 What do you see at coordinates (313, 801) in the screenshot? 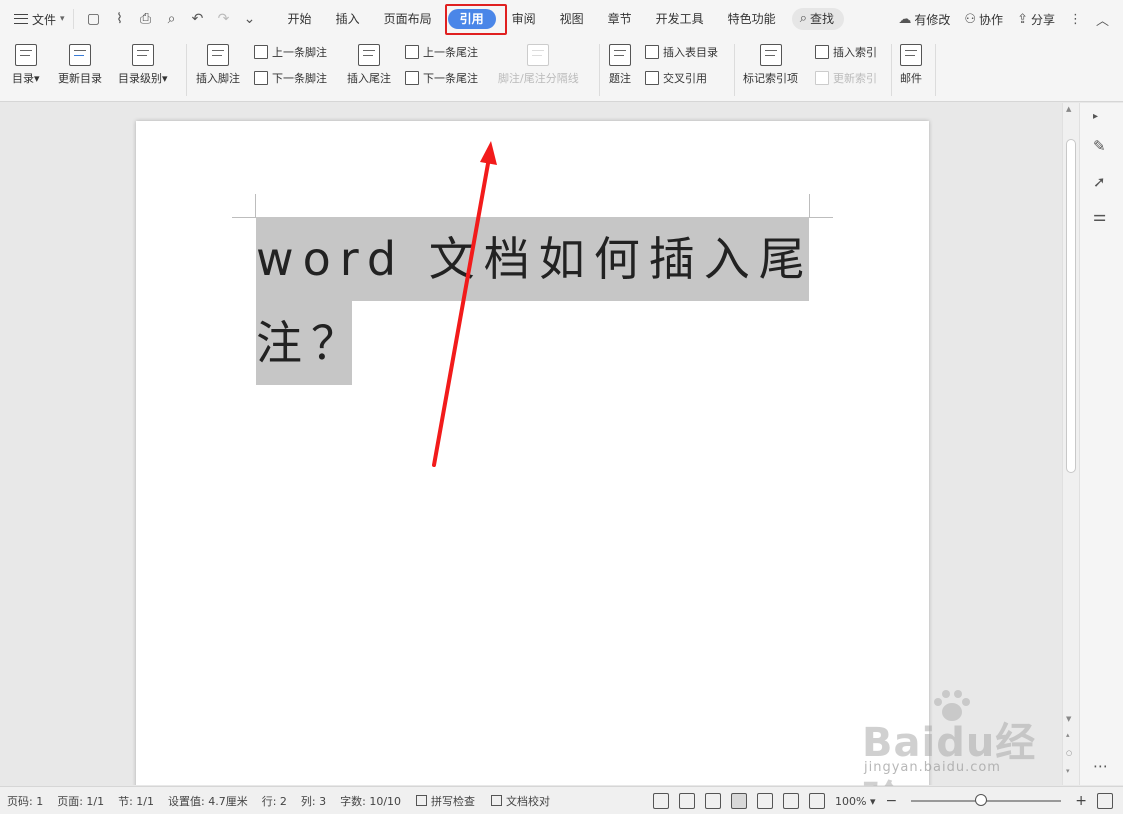
I see `status-column: 列: 3` at bounding box center [313, 801].